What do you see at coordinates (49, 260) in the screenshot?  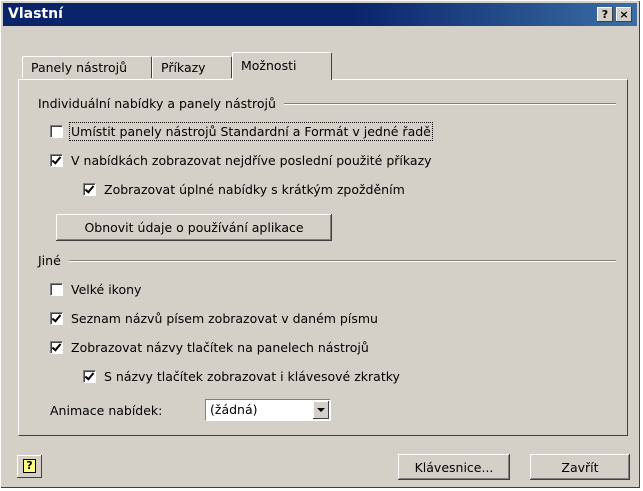 I see `section-title-other: Jiné` at bounding box center [49, 260].